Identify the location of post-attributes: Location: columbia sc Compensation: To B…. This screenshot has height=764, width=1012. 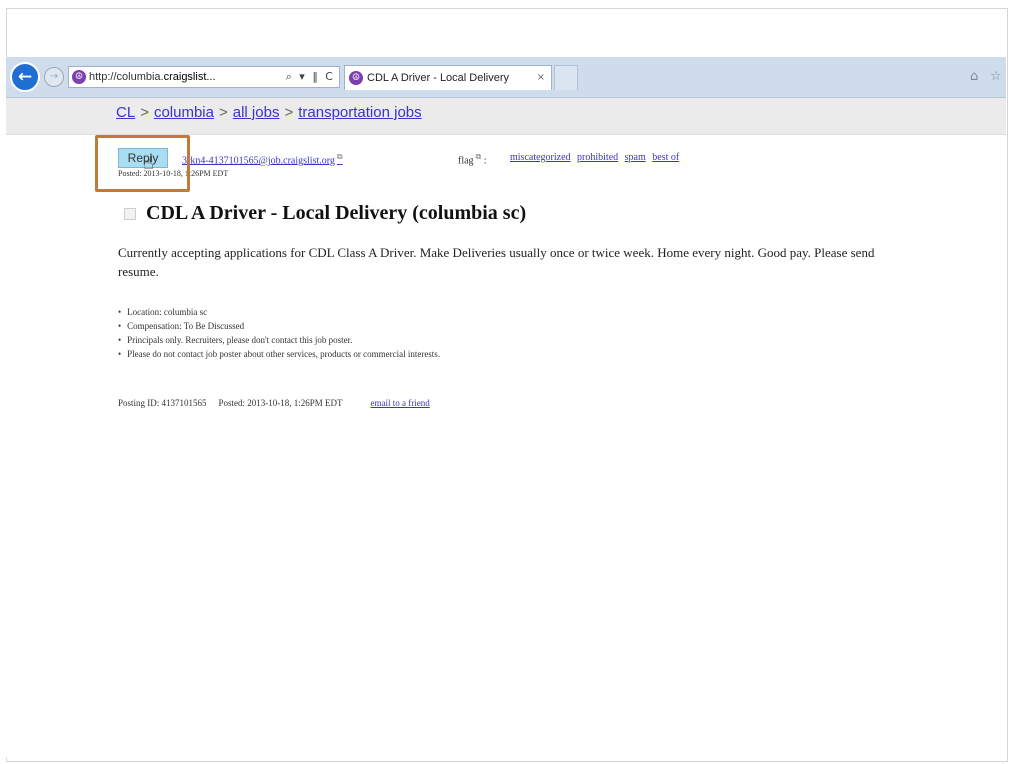
(279, 333).